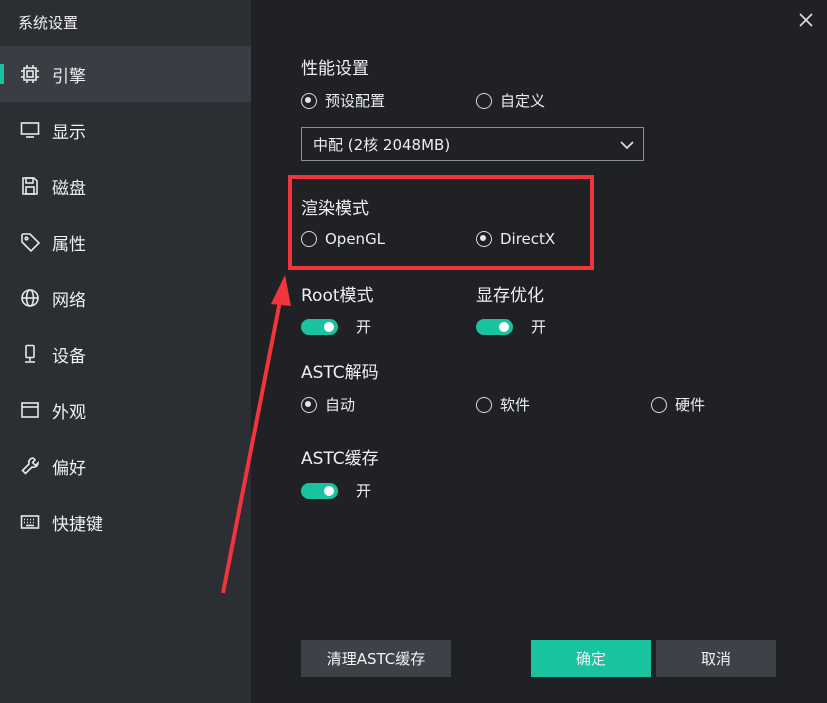 This screenshot has width=827, height=703. I want to click on astc-decode-label: ASTC解码, so click(340, 373).